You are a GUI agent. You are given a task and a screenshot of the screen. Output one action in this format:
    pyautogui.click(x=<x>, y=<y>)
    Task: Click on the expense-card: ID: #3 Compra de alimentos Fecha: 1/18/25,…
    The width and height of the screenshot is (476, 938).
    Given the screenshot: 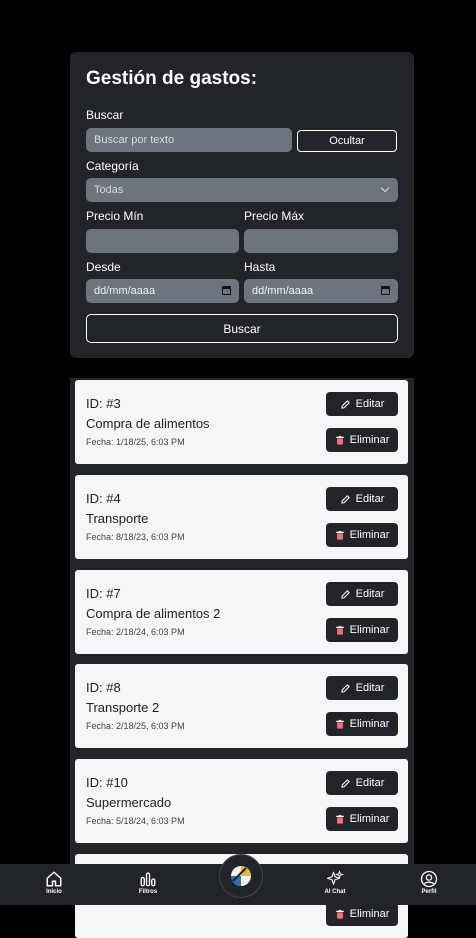 What is the action you would take?
    pyautogui.click(x=241, y=422)
    